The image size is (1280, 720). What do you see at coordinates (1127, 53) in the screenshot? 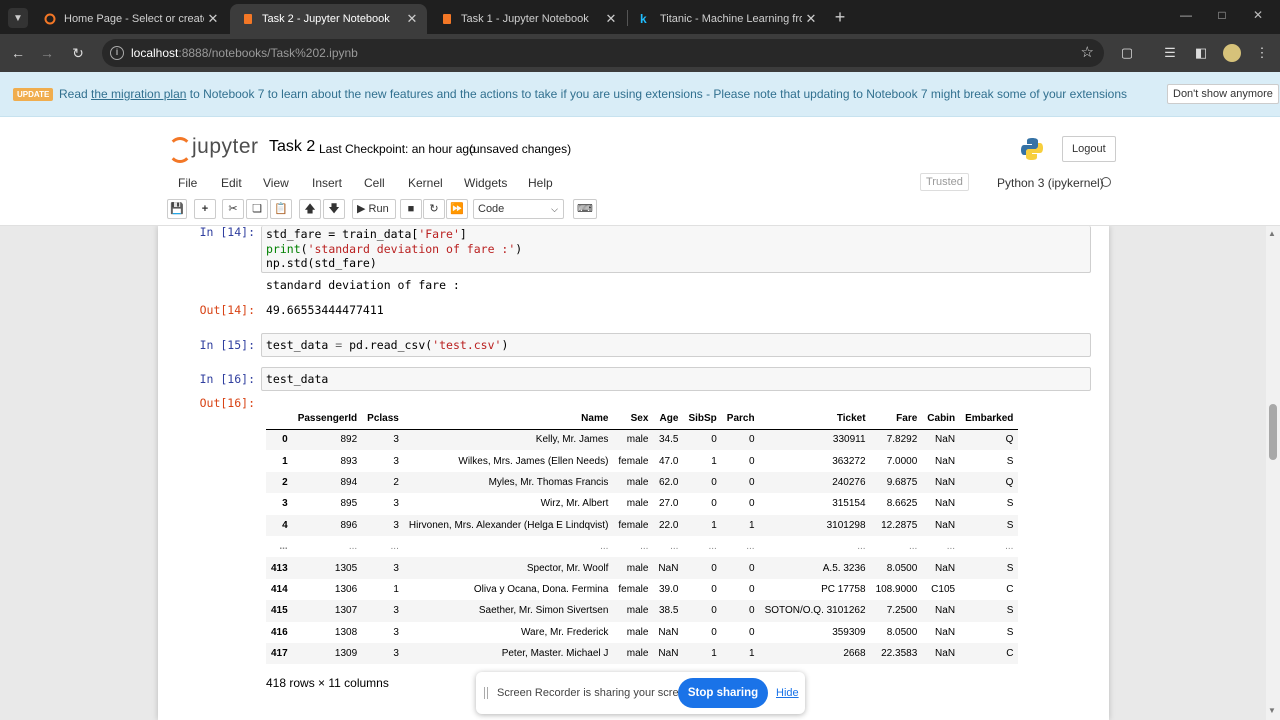
I see `extensions-puzzle-icon: ▢` at bounding box center [1127, 53].